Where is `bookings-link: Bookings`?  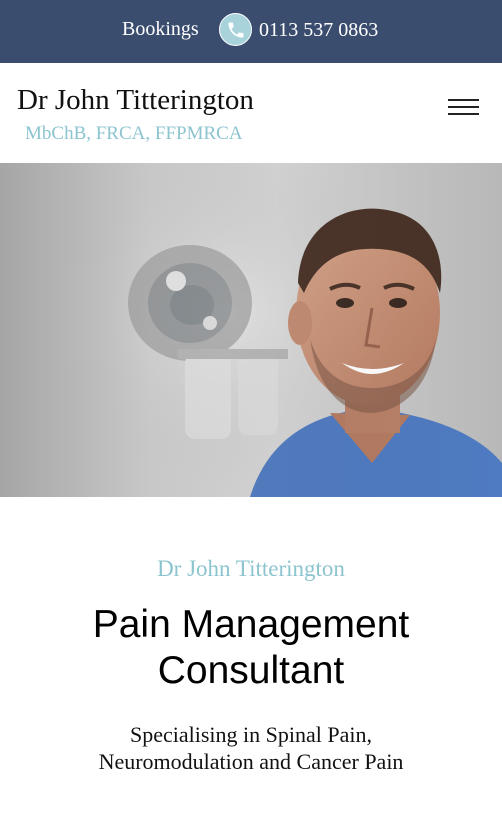
bookings-link: Bookings is located at coordinates (160, 29).